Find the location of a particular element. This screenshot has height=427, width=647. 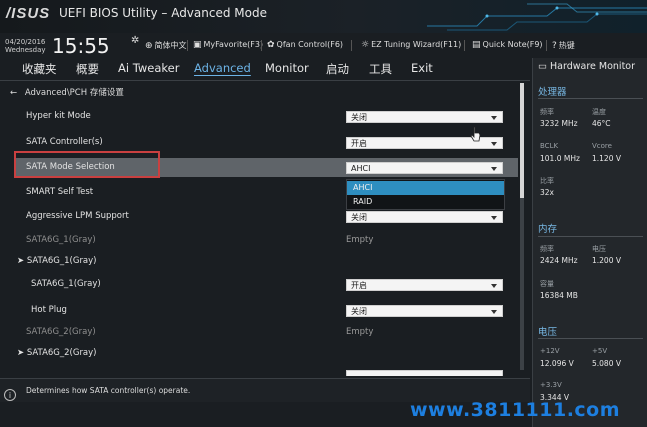

cpu-section-title: 处理器 is located at coordinates (552, 92).